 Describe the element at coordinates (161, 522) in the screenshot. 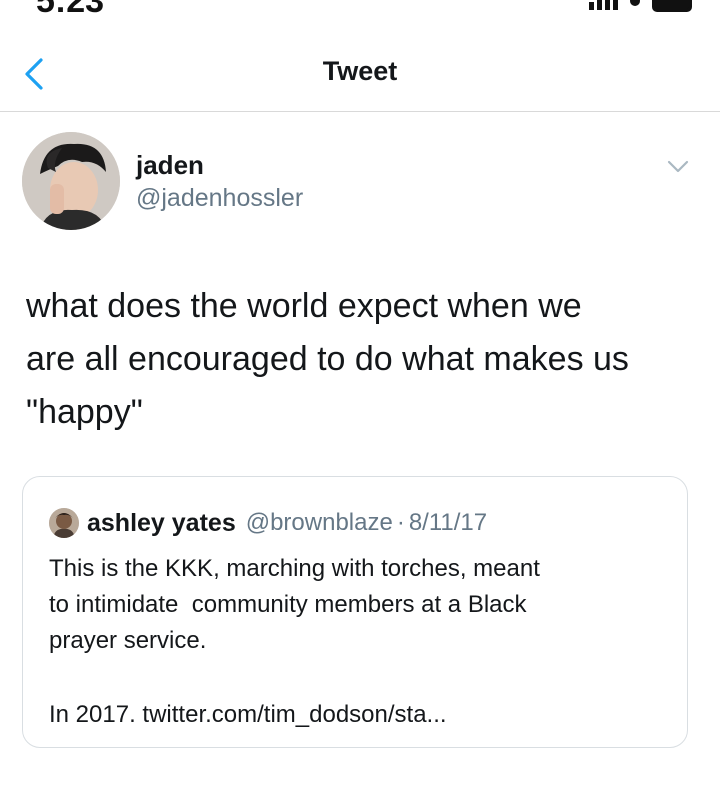

I see `quoted-author-name: ashley yates` at that location.